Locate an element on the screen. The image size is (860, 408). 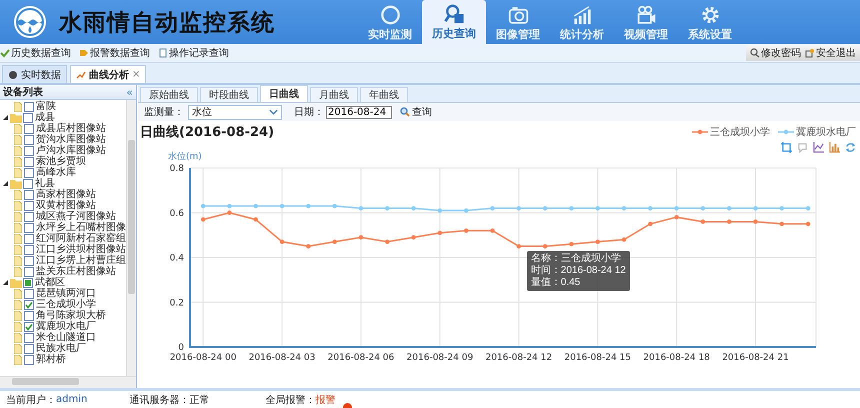
tree-item: 江口乡洪坝村图像站 is located at coordinates (63, 249).